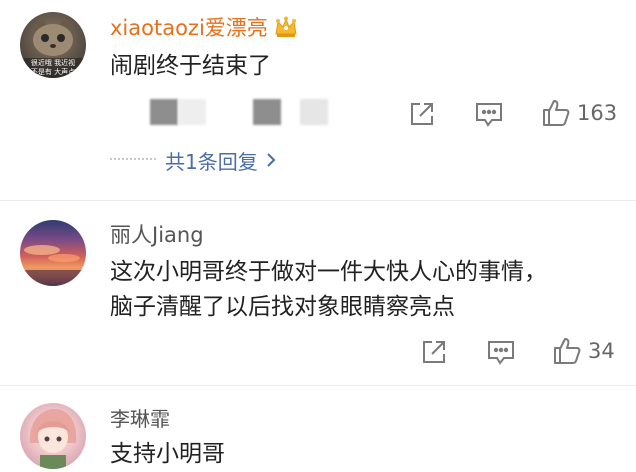  Describe the element at coordinates (211, 162) in the screenshot. I see `reply-summary-label: 共1条回复` at that location.